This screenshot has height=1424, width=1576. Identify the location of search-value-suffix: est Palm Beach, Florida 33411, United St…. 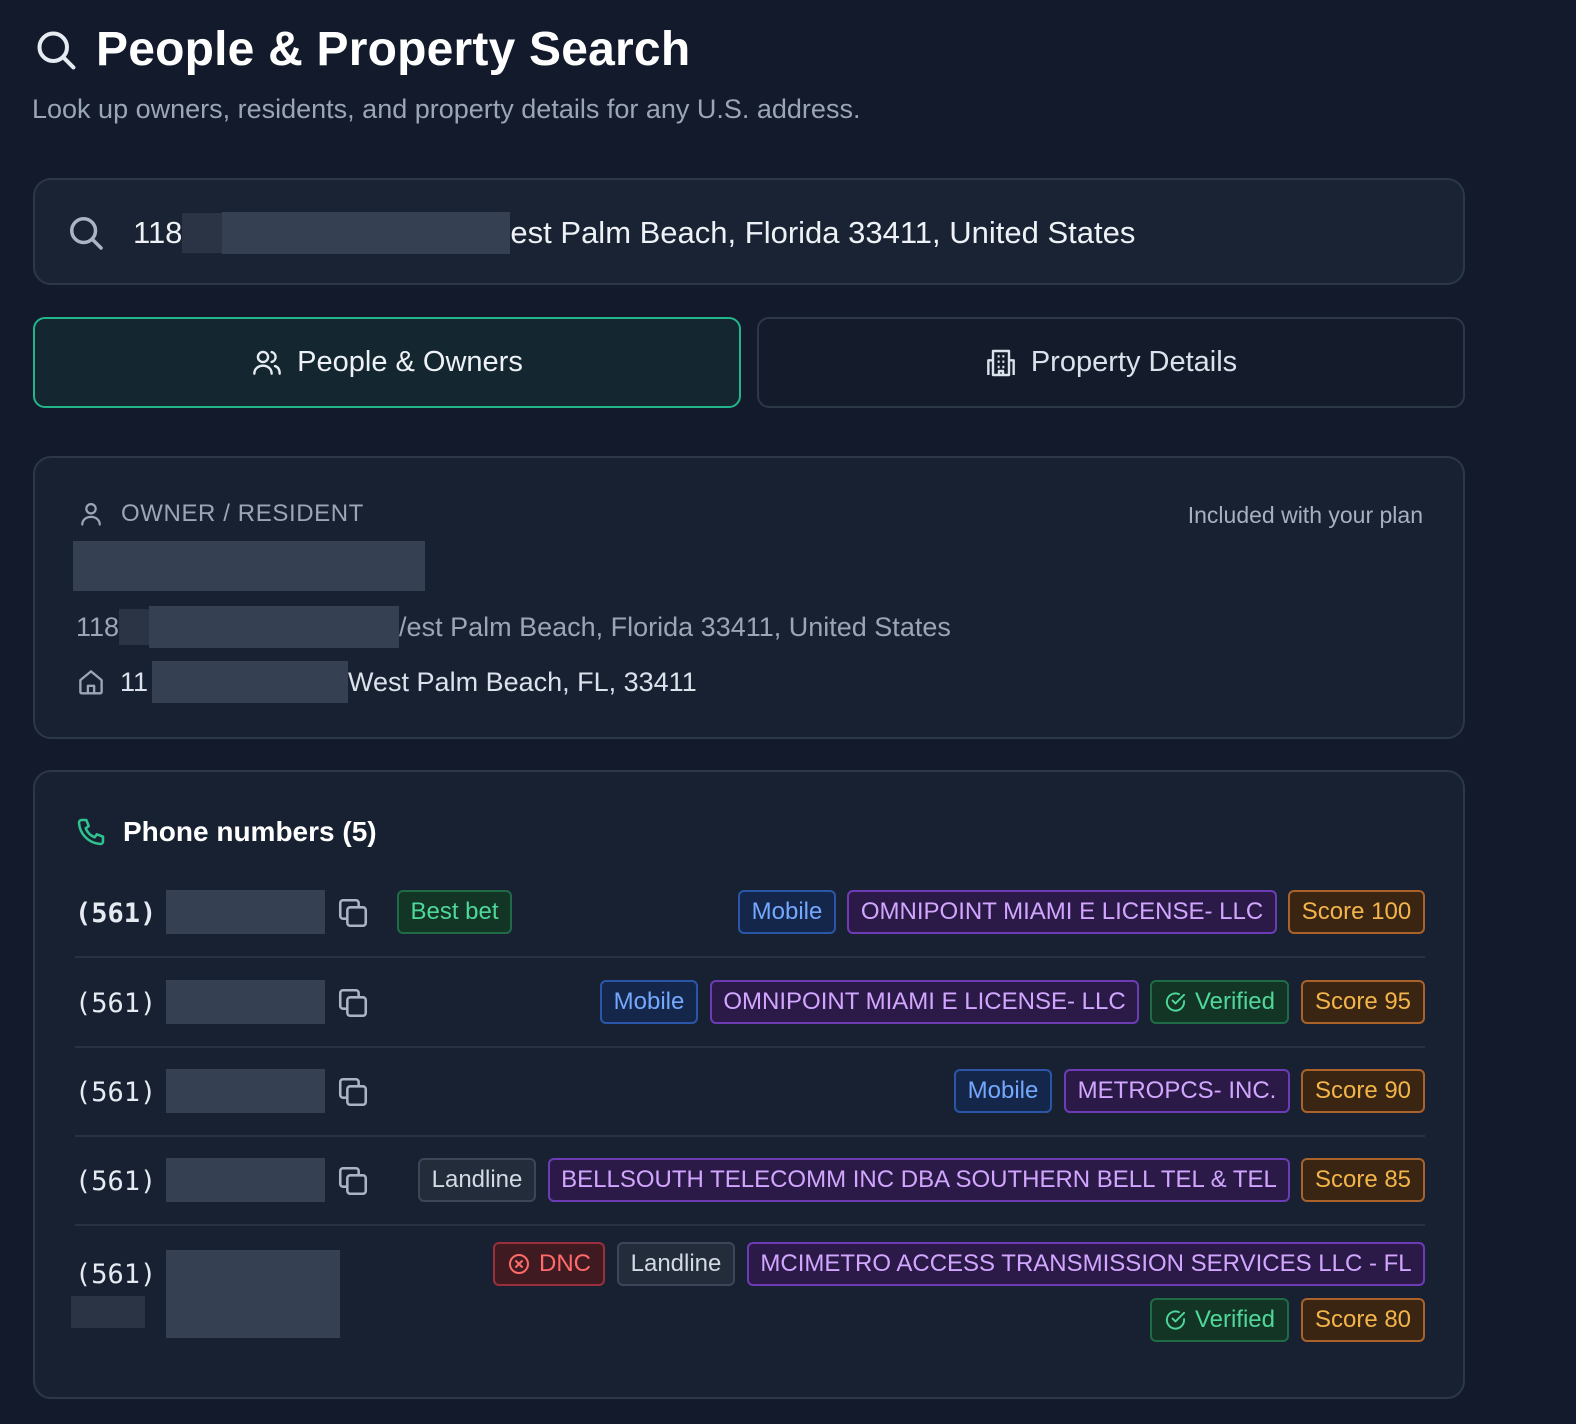
(823, 232).